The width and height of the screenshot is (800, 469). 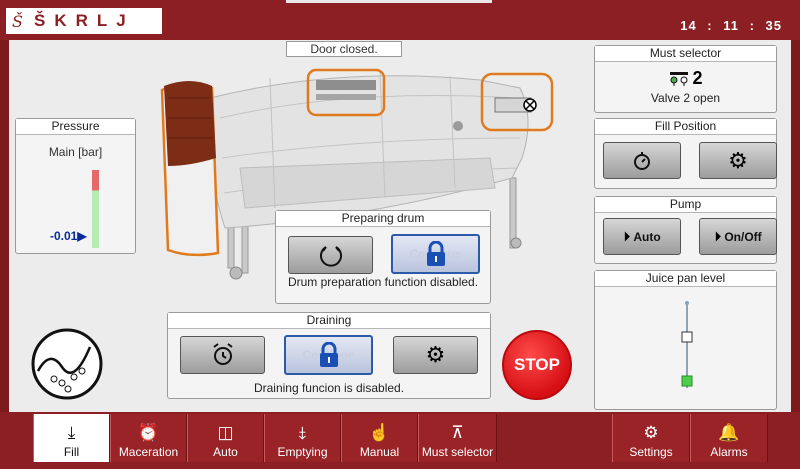 I want to click on alarm-clock-icon: ⏰, so click(x=148, y=432).